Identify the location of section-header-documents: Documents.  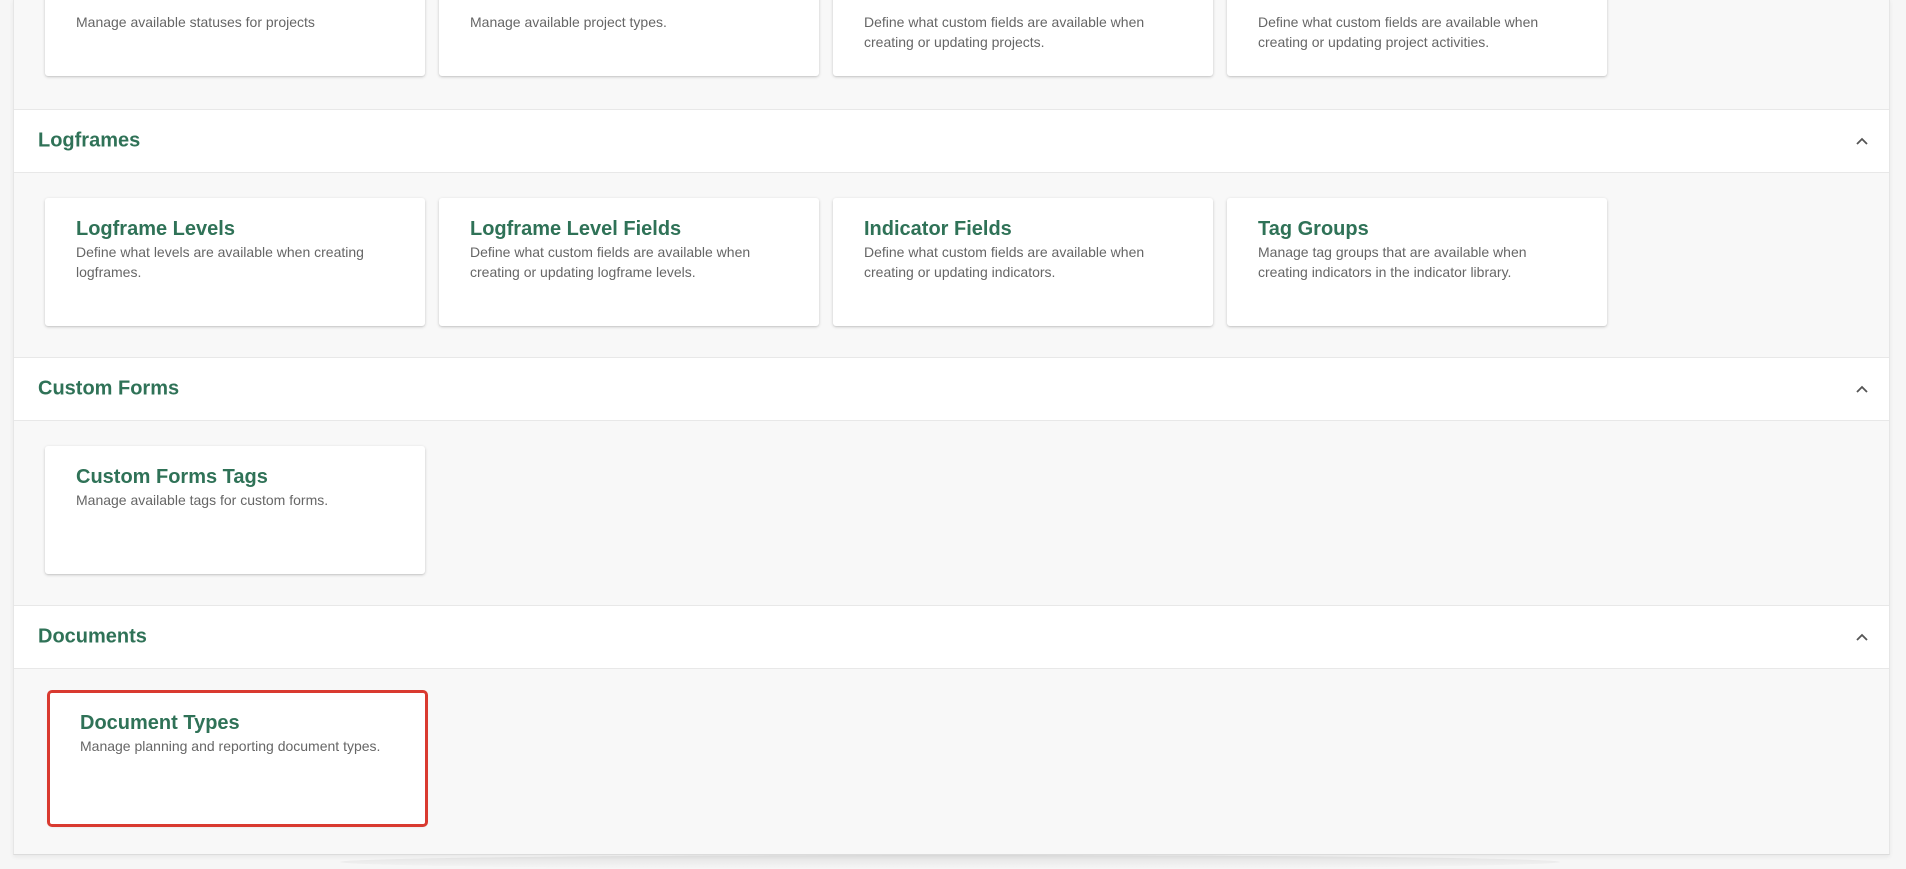
(951, 637).